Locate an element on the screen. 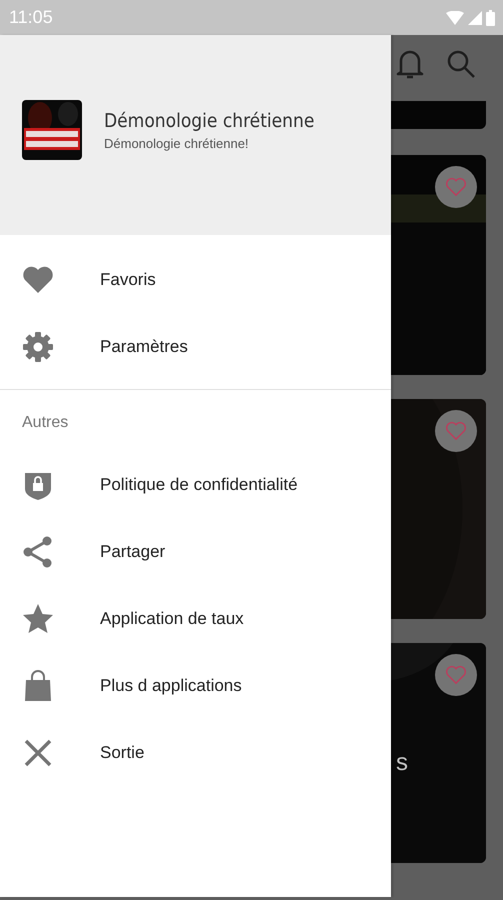 This screenshot has width=503, height=900. app-title: Démonologie chrétienne is located at coordinates (209, 121).